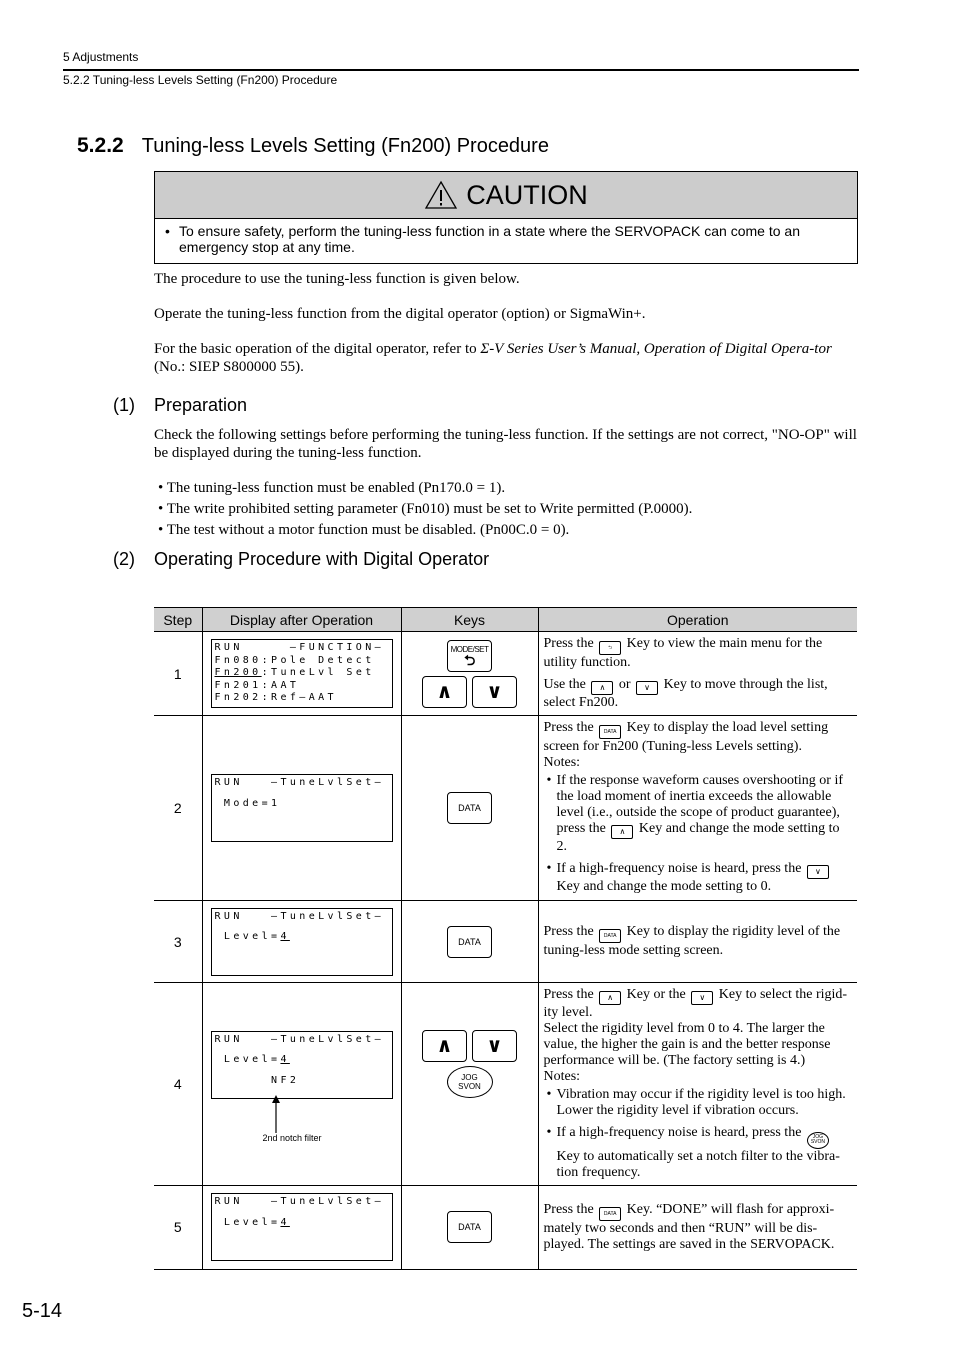  What do you see at coordinates (178, 941) in the screenshot?
I see `step-number: 3` at bounding box center [178, 941].